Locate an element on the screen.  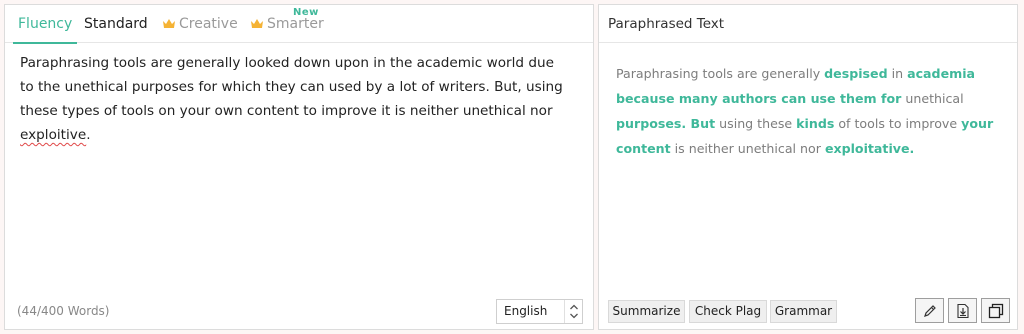
tab-standard-label: Standard is located at coordinates (116, 24).